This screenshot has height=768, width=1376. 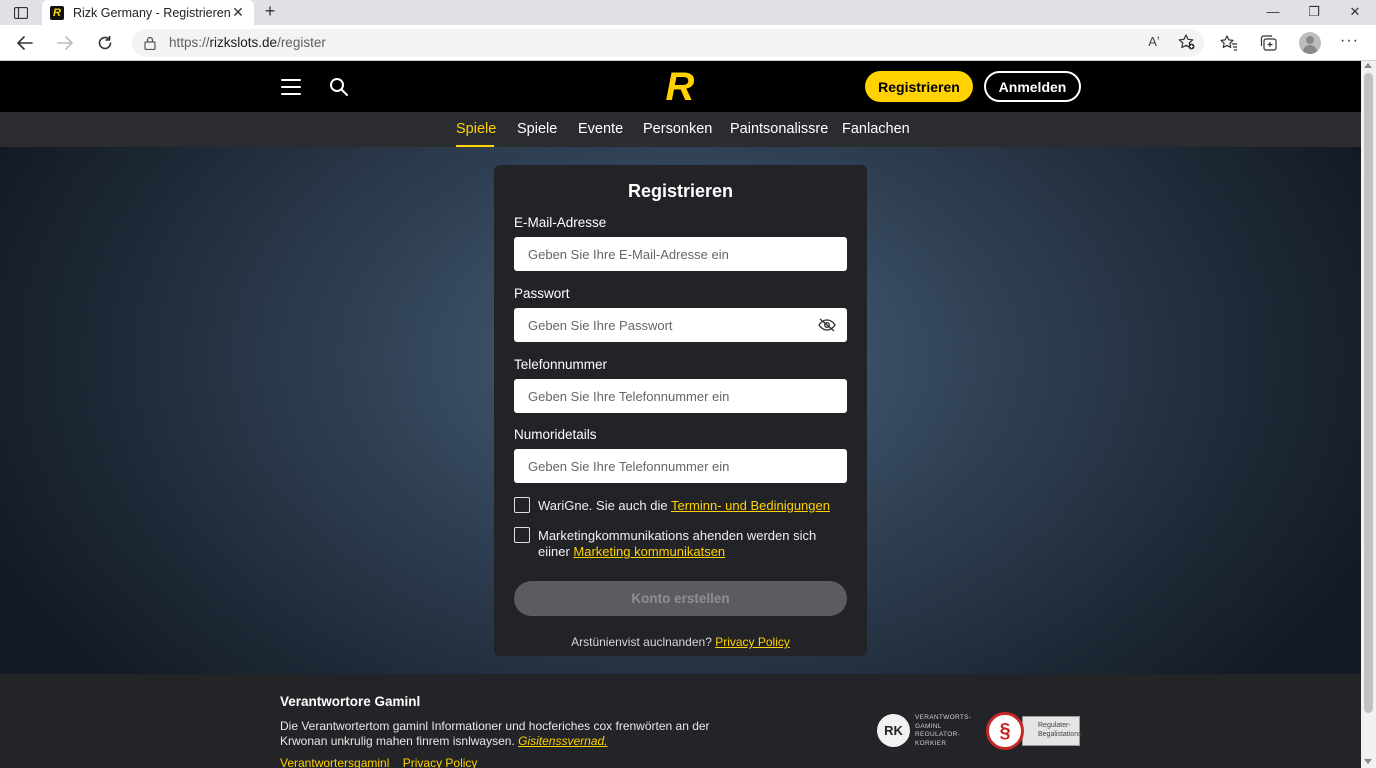 I want to click on login-button: Anmelden, so click(x=1032, y=86).